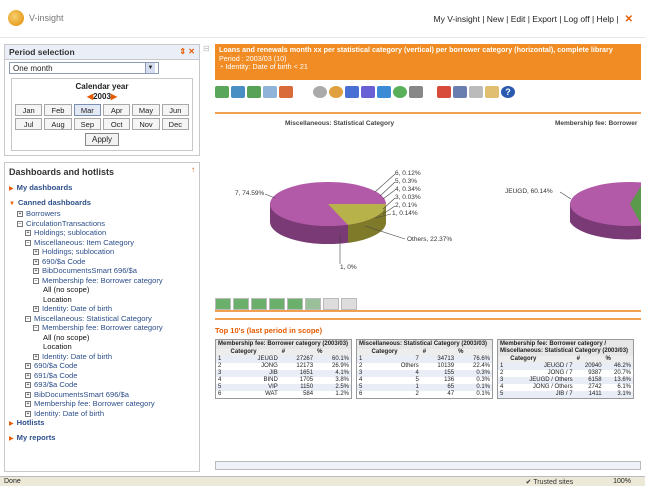  Describe the element at coordinates (492, 92) in the screenshot. I see `frame-icon` at that location.